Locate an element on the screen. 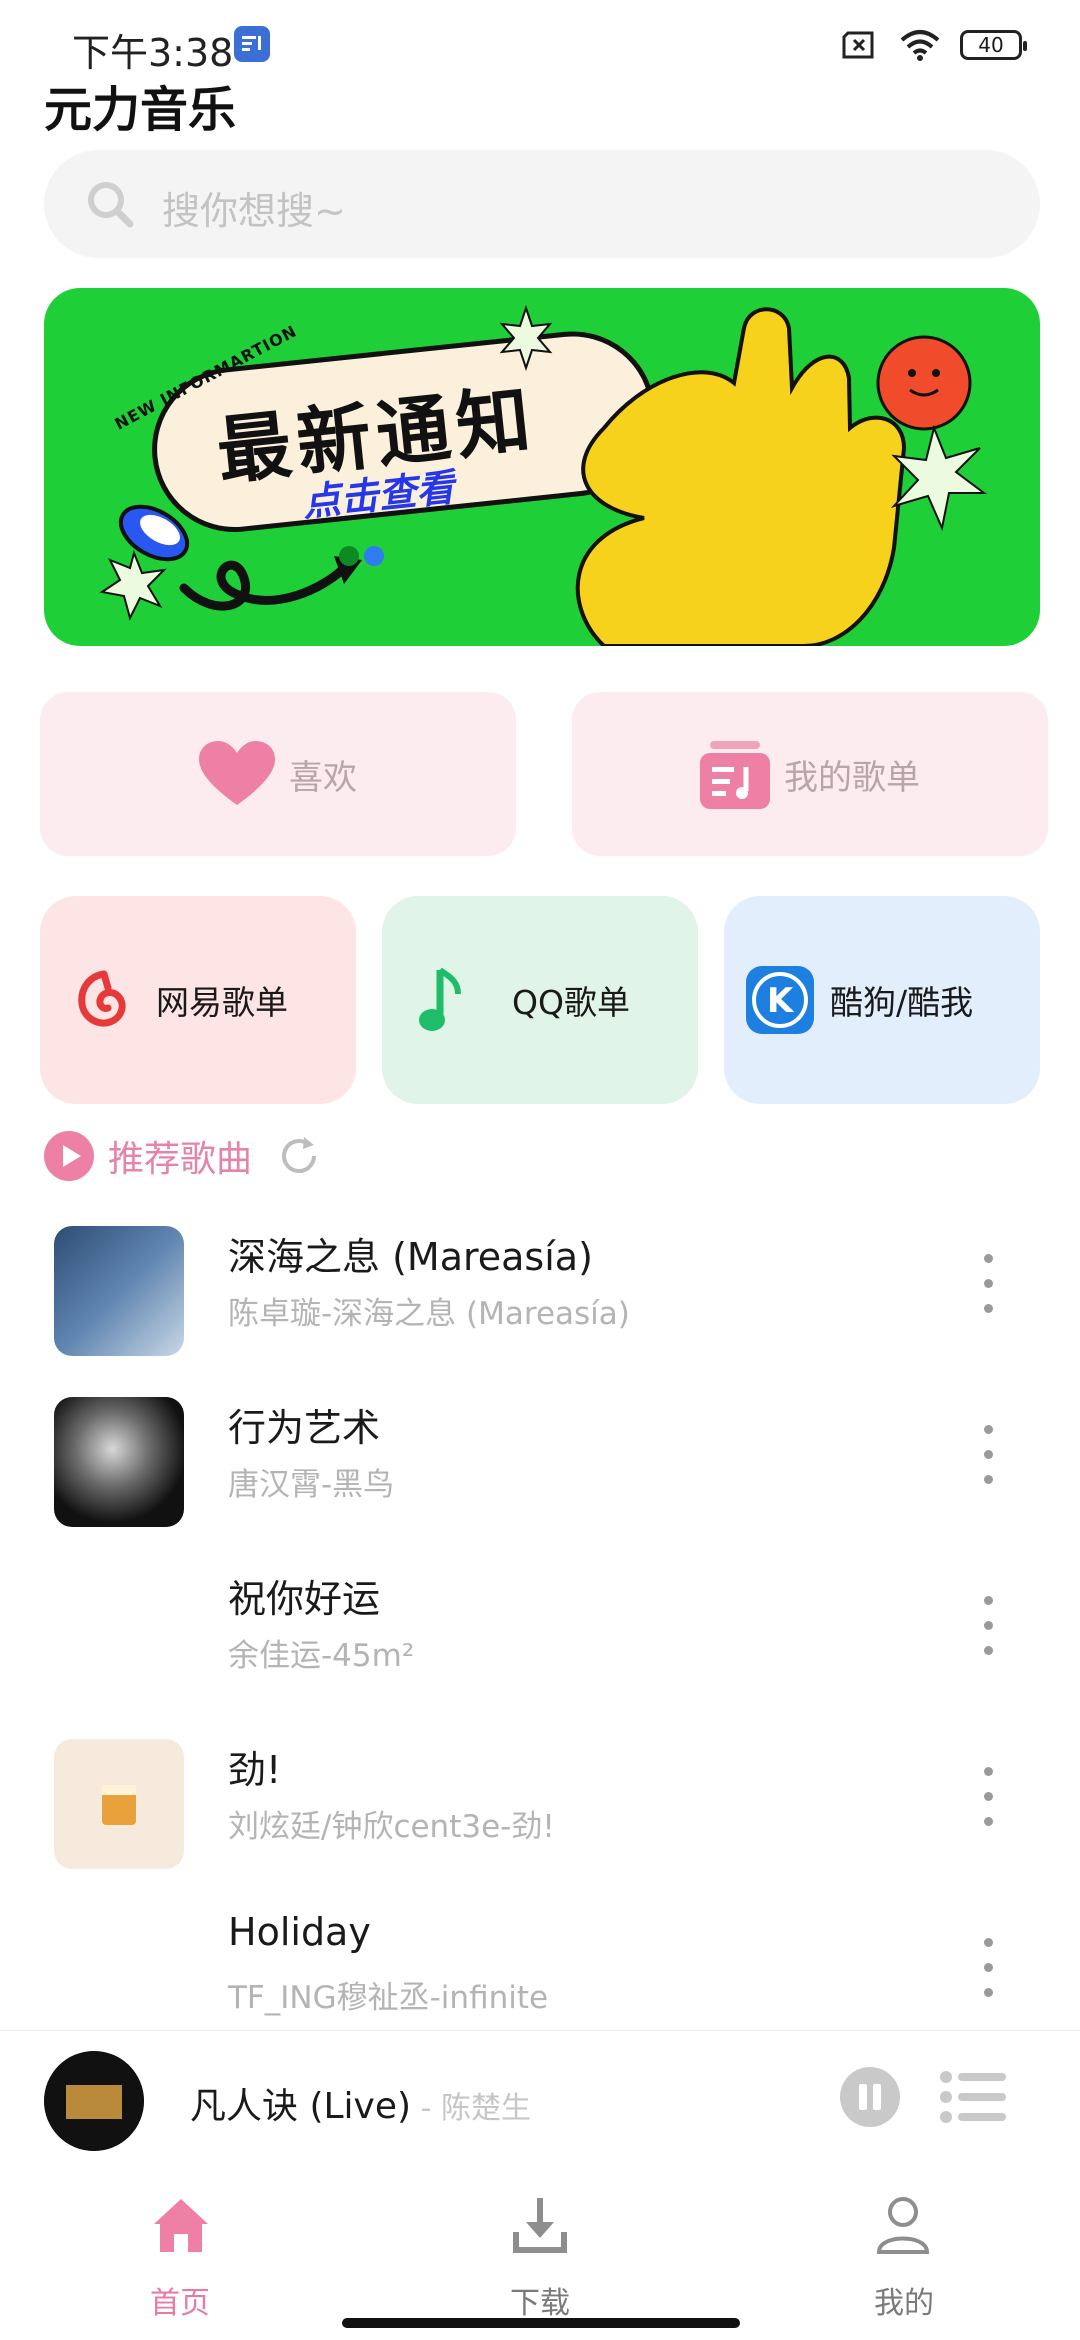  download-icon is located at coordinates (540, 2225).